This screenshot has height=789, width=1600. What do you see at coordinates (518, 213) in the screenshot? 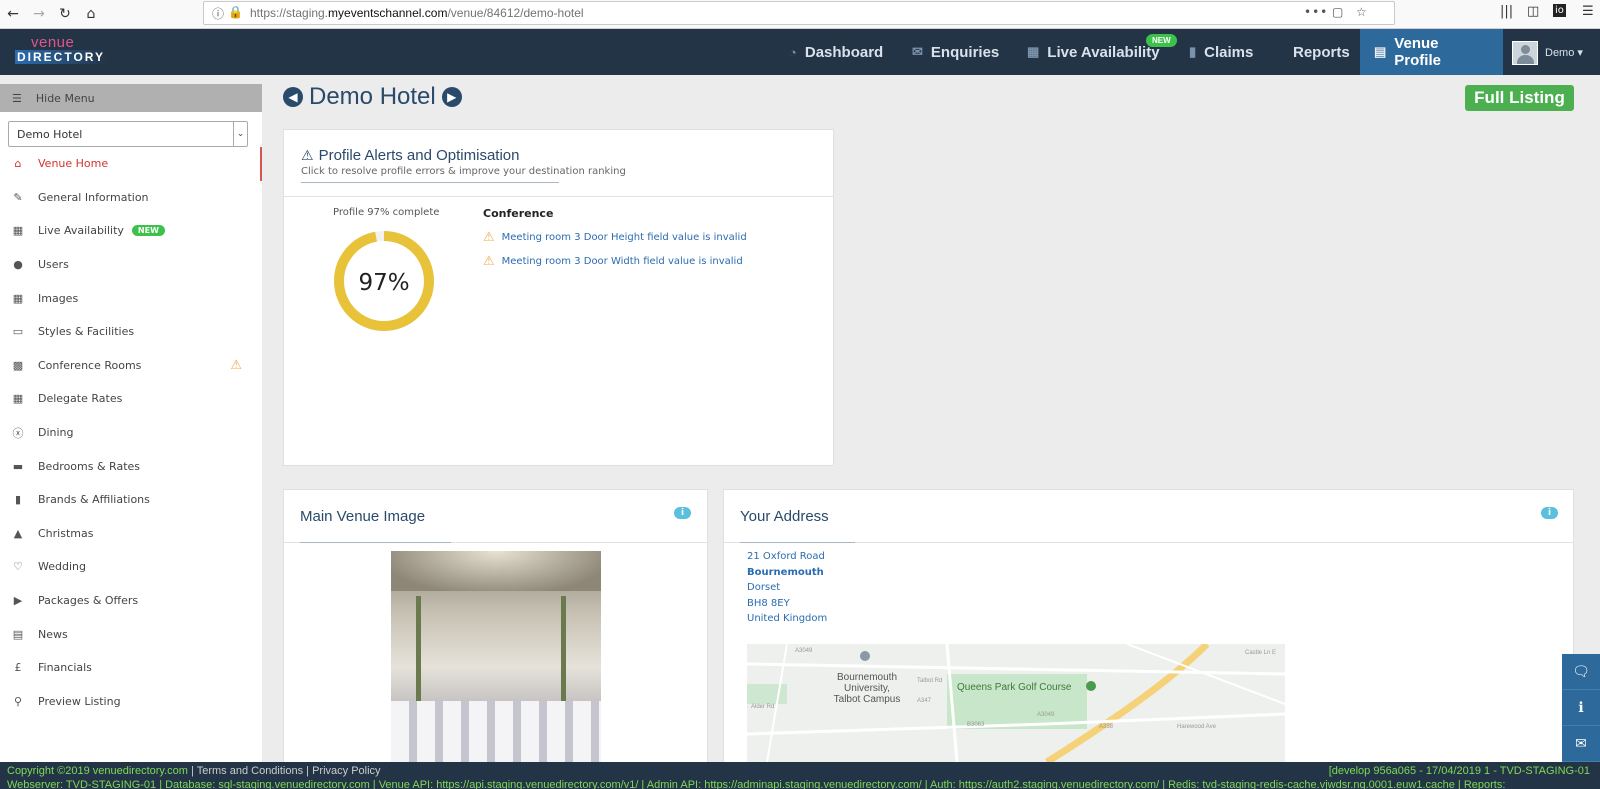
I see `alert-section-title: Conference` at bounding box center [518, 213].